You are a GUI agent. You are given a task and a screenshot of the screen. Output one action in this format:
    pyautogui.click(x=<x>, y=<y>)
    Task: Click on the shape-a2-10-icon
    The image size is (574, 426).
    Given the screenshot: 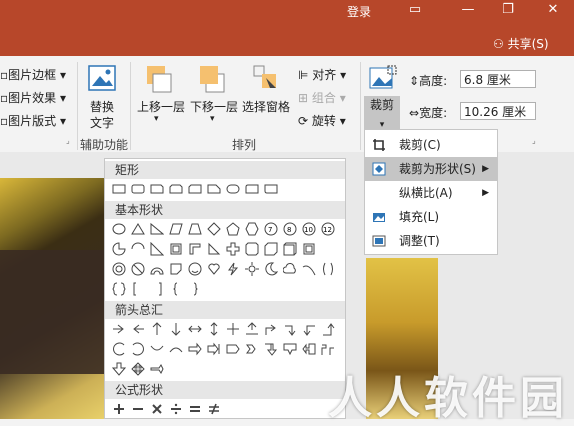 What is the action you would take?
    pyautogui.click(x=289, y=349)
    